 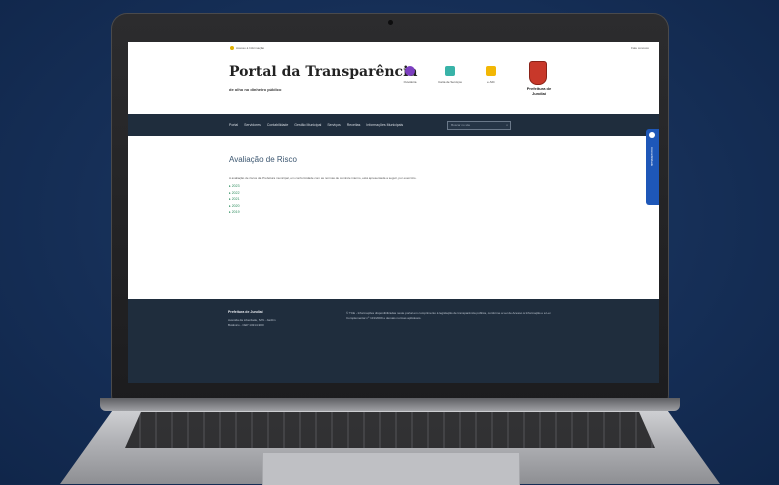 What do you see at coordinates (277, 125) in the screenshot?
I see `nav-item-contabilidade: Contabilidade` at bounding box center [277, 125].